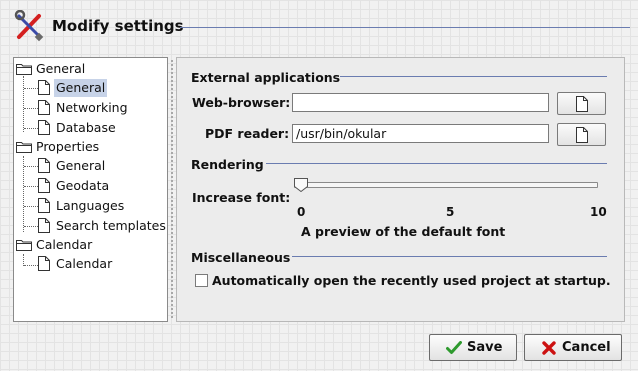 This screenshot has height=371, width=638. I want to click on cancel-button: Cancel, so click(573, 347).